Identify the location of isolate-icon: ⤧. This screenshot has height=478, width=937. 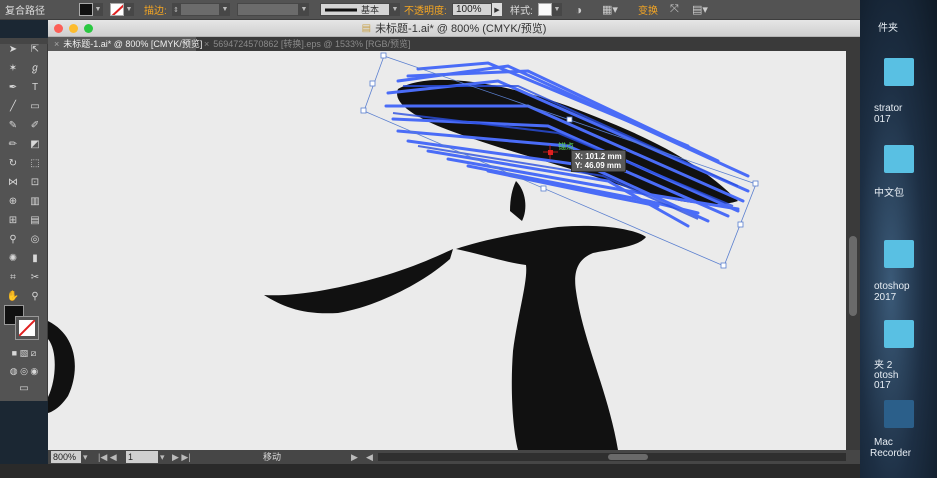
(674, 9).